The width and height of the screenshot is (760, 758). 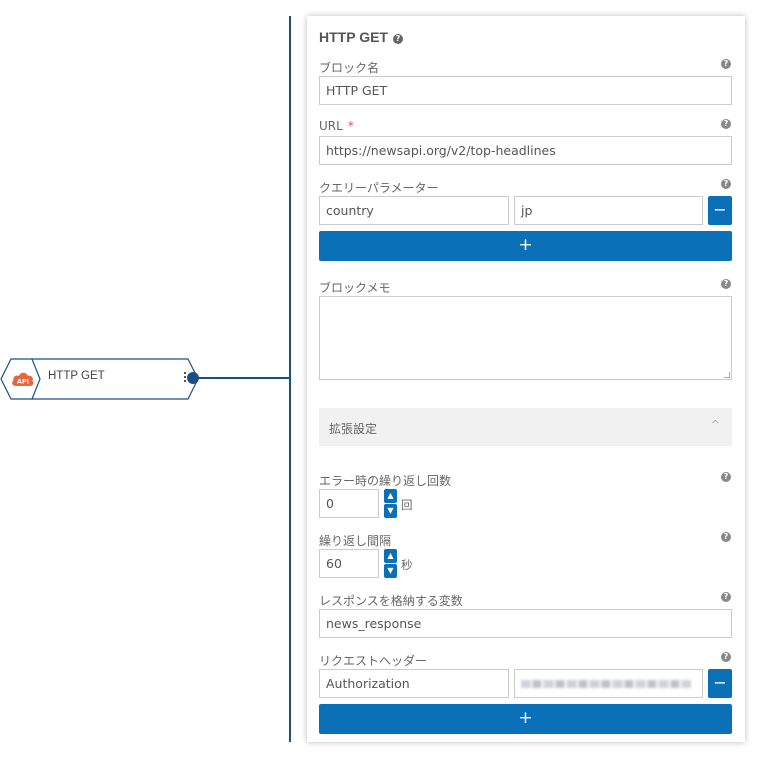 What do you see at coordinates (353, 429) in the screenshot?
I see `advanced-settings-label: 拡張設定` at bounding box center [353, 429].